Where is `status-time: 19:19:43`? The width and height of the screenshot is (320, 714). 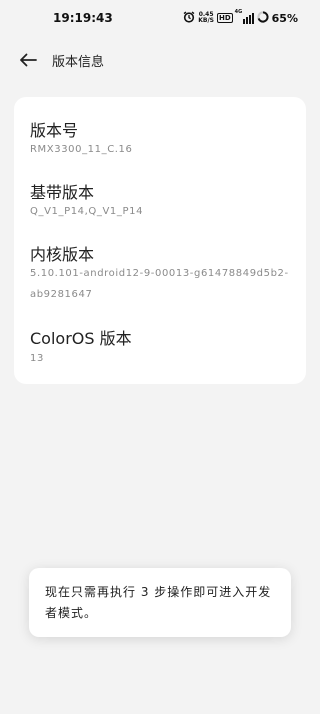 status-time: 19:19:43 is located at coordinates (83, 18).